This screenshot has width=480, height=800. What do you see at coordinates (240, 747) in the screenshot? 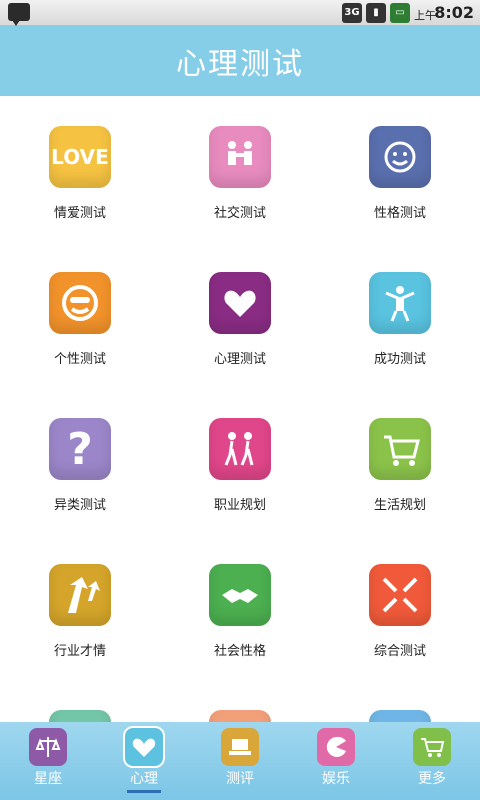
I see `laptop-icon` at bounding box center [240, 747].